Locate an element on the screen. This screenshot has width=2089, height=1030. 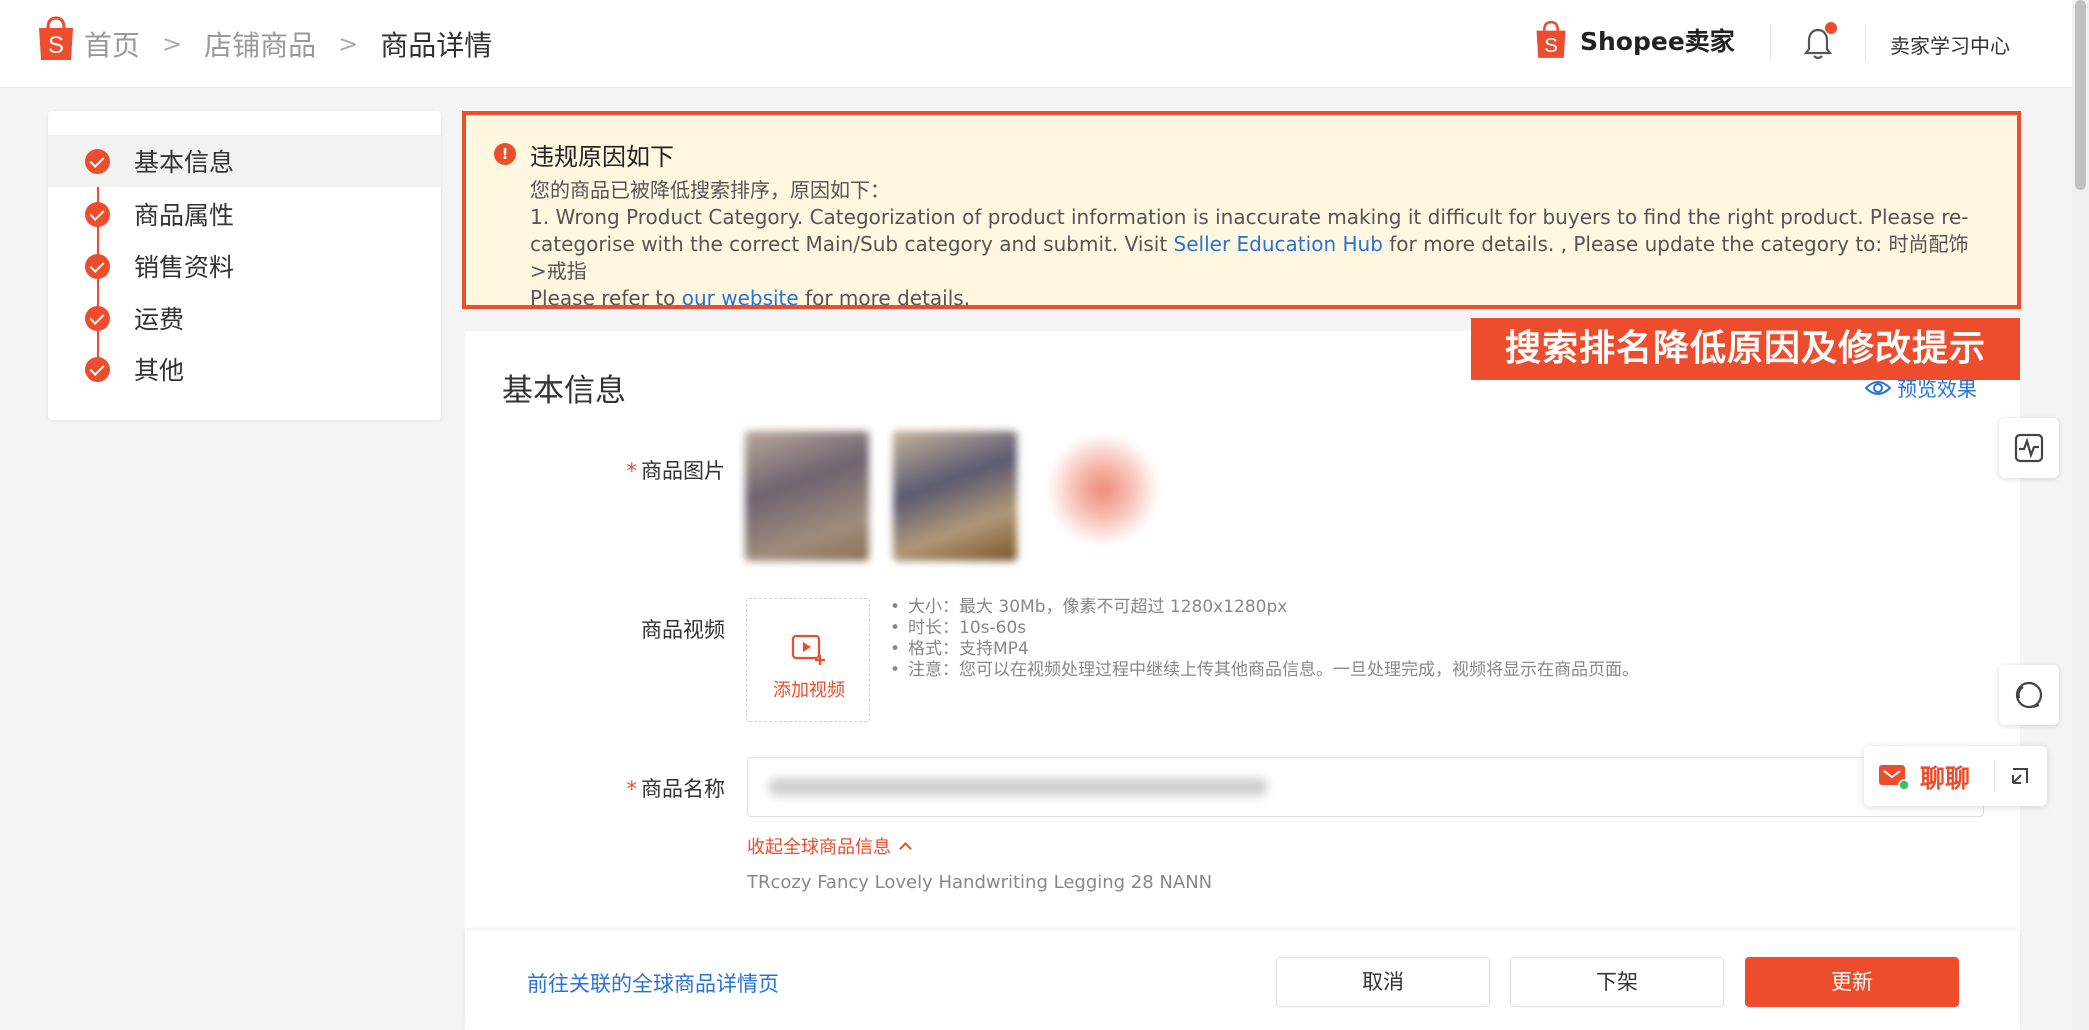
breadcrumb: 首页 > 店铺商品 > 商品详情 is located at coordinates (288, 44).